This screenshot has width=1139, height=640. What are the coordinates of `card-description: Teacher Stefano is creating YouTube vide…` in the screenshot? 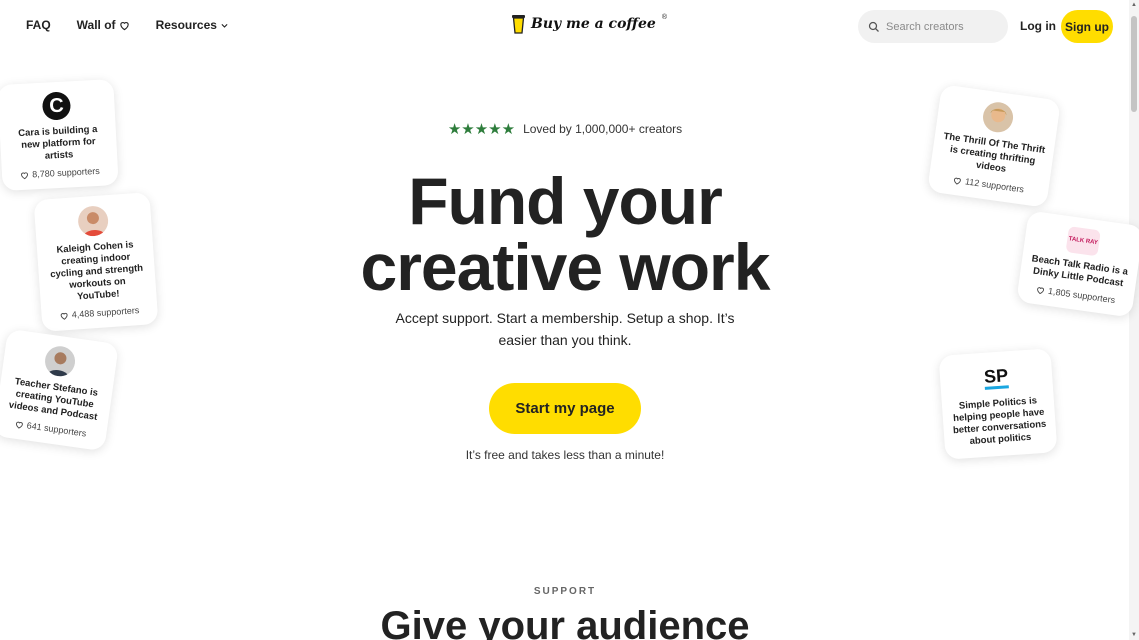 It's located at (53, 399).